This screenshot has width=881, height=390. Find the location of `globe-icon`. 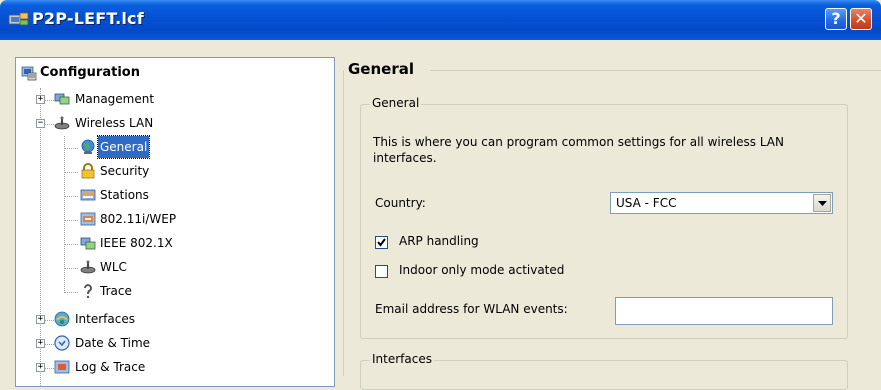

globe-icon is located at coordinates (88, 146).